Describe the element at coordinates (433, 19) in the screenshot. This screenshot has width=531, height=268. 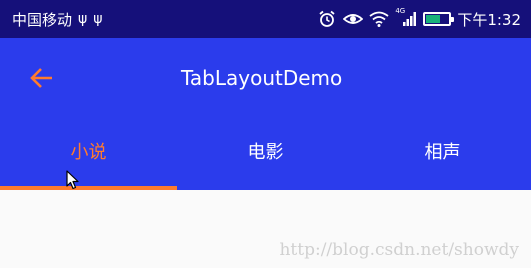
I see `battery-level-fill` at that location.